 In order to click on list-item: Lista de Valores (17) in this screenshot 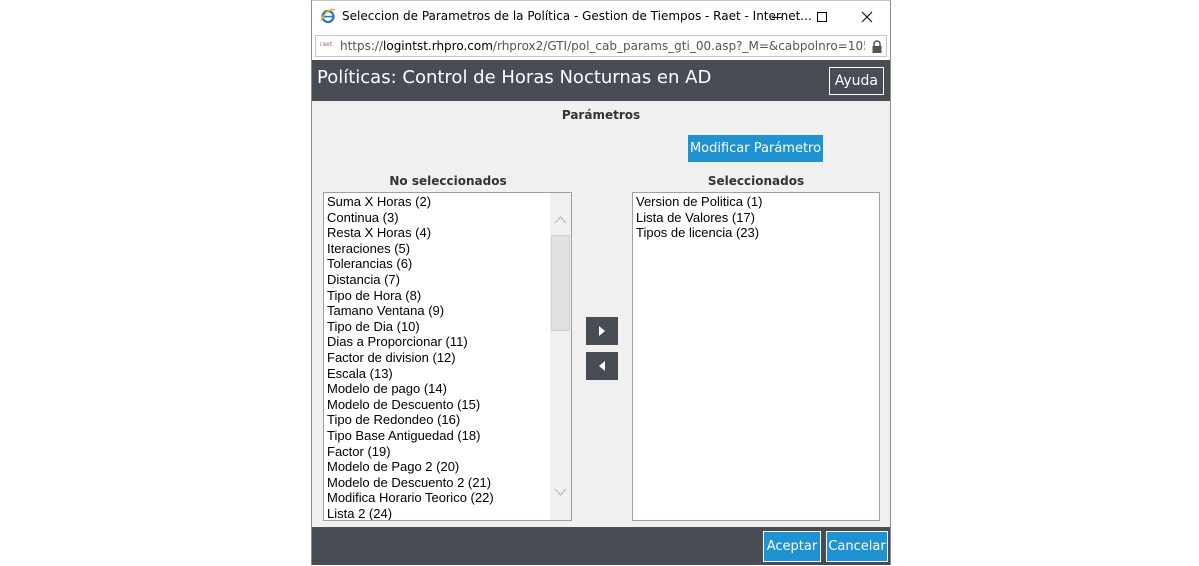, I will do `click(697, 218)`.